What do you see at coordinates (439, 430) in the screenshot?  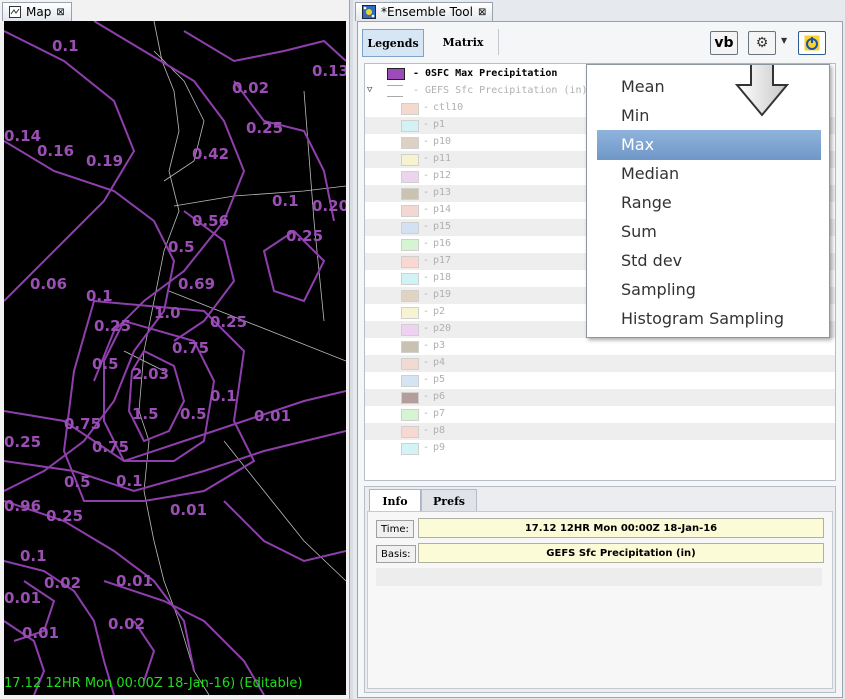 I see `member-label: p8` at bounding box center [439, 430].